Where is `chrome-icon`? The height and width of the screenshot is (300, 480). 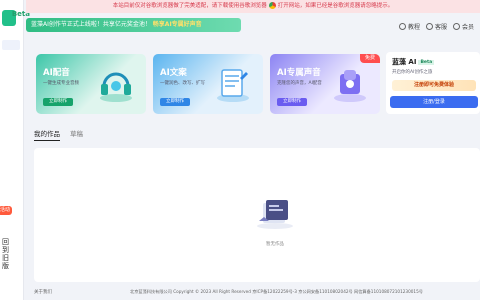
chrome-icon is located at coordinates (272, 5).